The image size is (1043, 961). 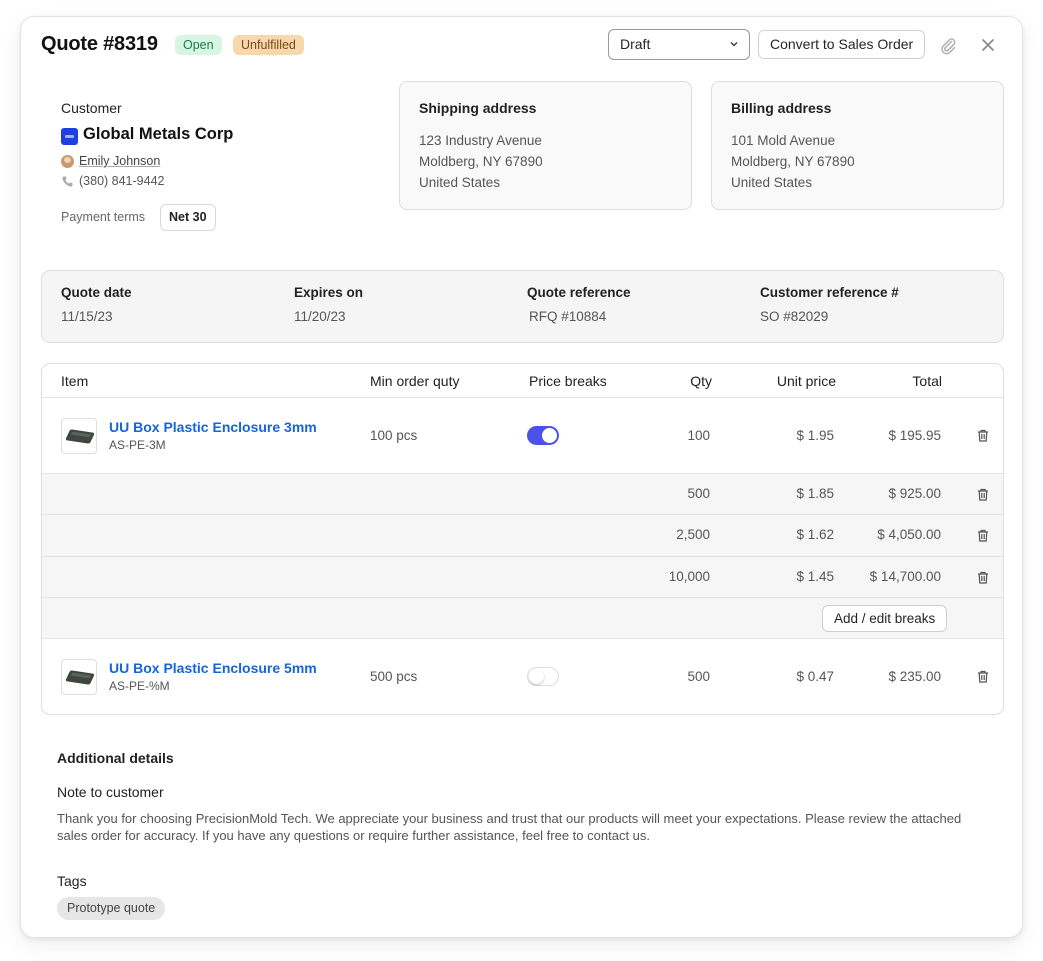 What do you see at coordinates (328, 304) in the screenshot?
I see `expires-on-field: Expires on 11/20/23` at bounding box center [328, 304].